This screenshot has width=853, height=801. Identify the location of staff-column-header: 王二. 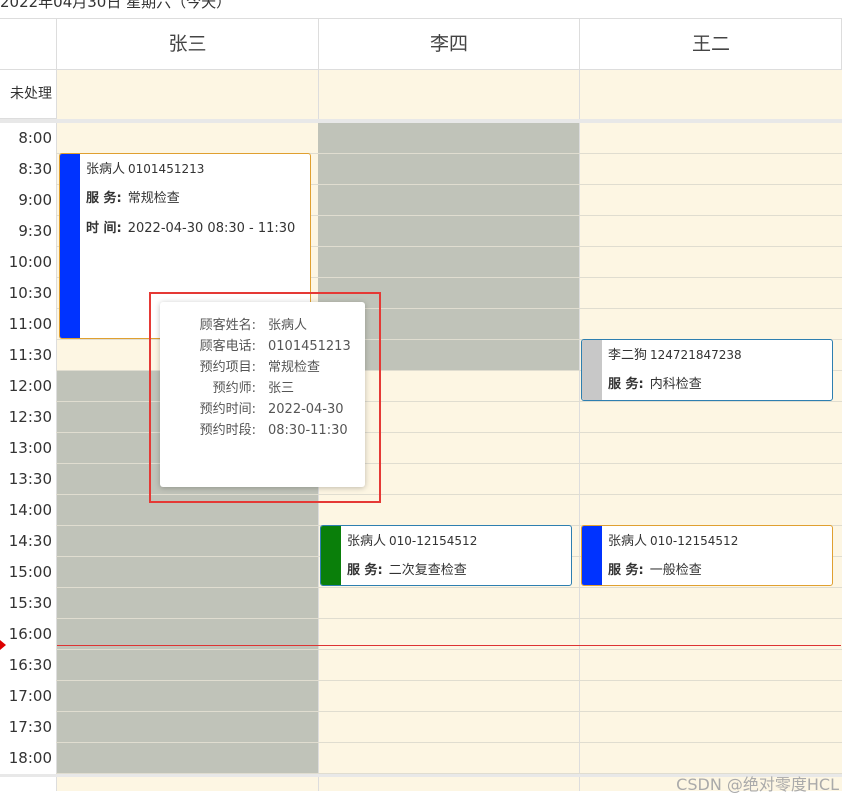
(710, 44).